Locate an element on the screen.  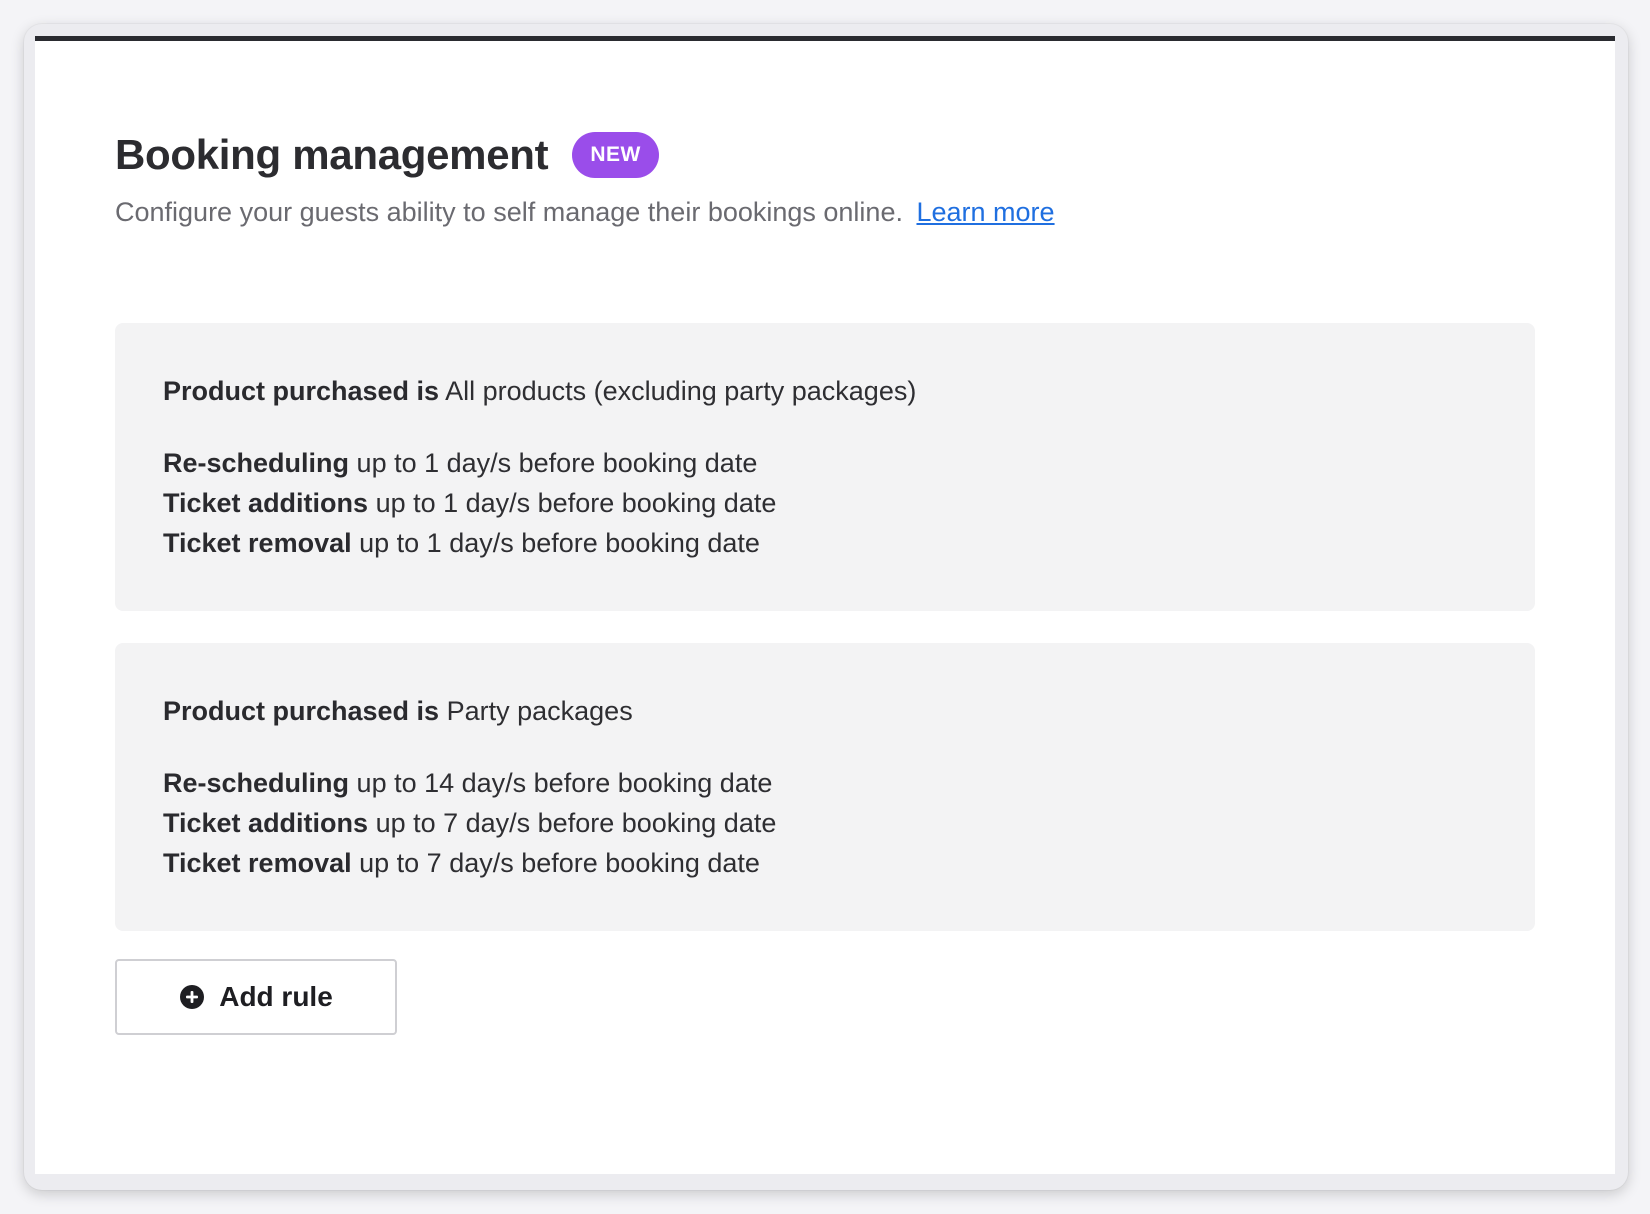
learn-more-link: Learn more is located at coordinates (985, 212).